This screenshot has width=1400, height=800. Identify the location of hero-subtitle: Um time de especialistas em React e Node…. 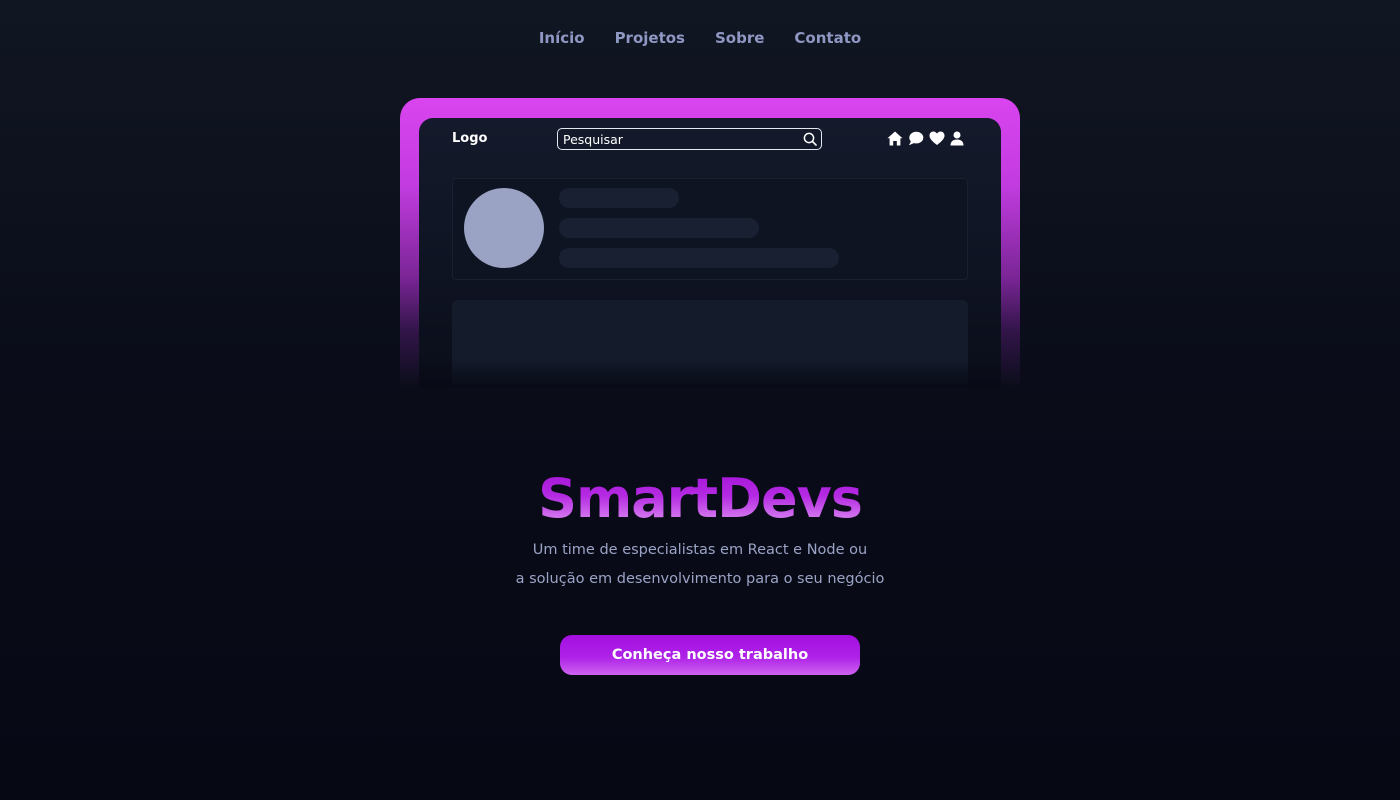
(700, 565).